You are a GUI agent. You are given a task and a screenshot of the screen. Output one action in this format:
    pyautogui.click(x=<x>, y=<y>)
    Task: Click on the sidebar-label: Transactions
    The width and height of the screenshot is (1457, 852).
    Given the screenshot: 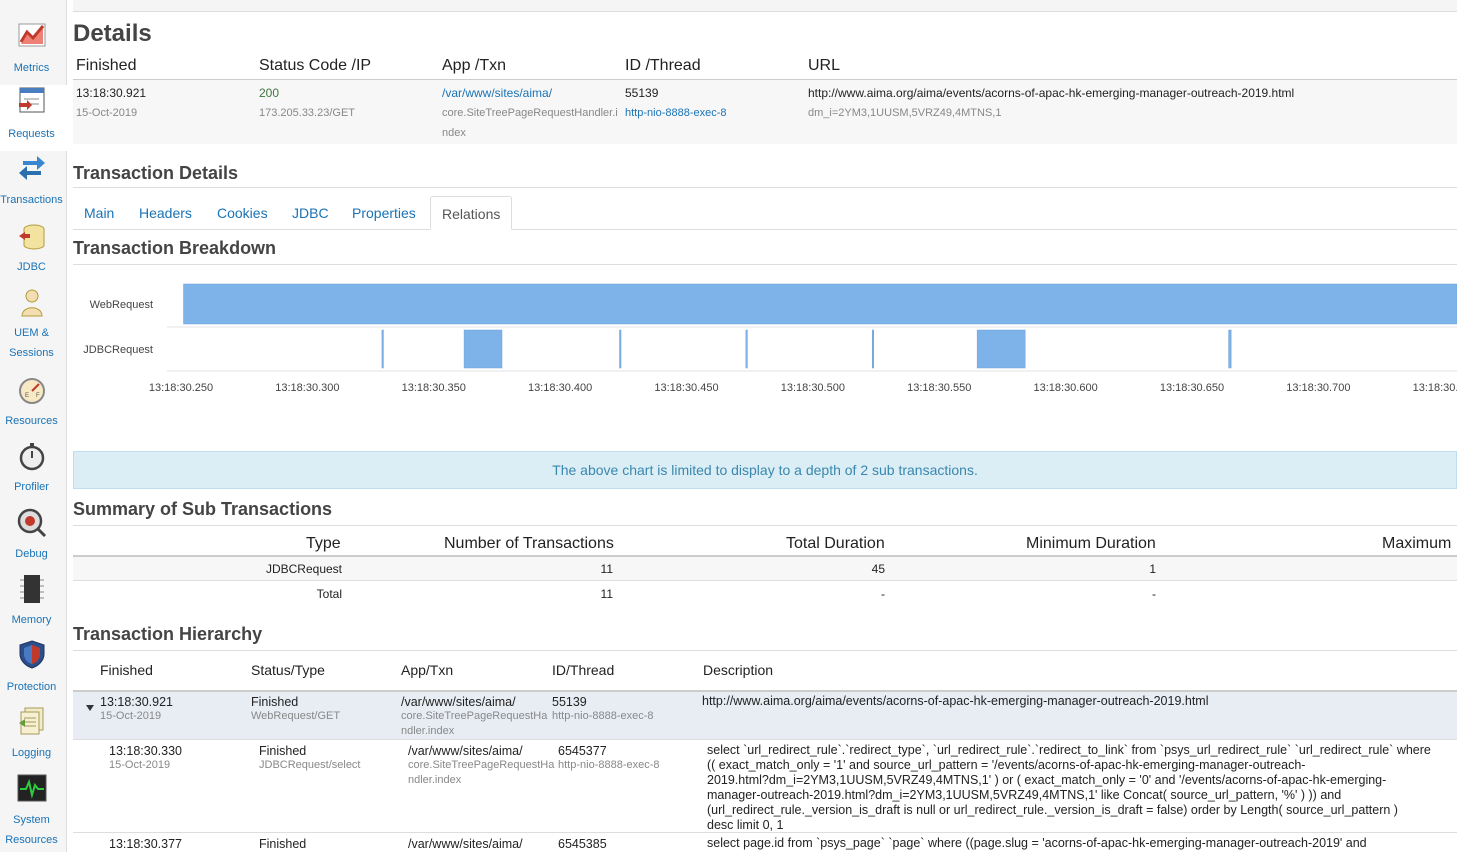 What is the action you would take?
    pyautogui.click(x=31, y=200)
    